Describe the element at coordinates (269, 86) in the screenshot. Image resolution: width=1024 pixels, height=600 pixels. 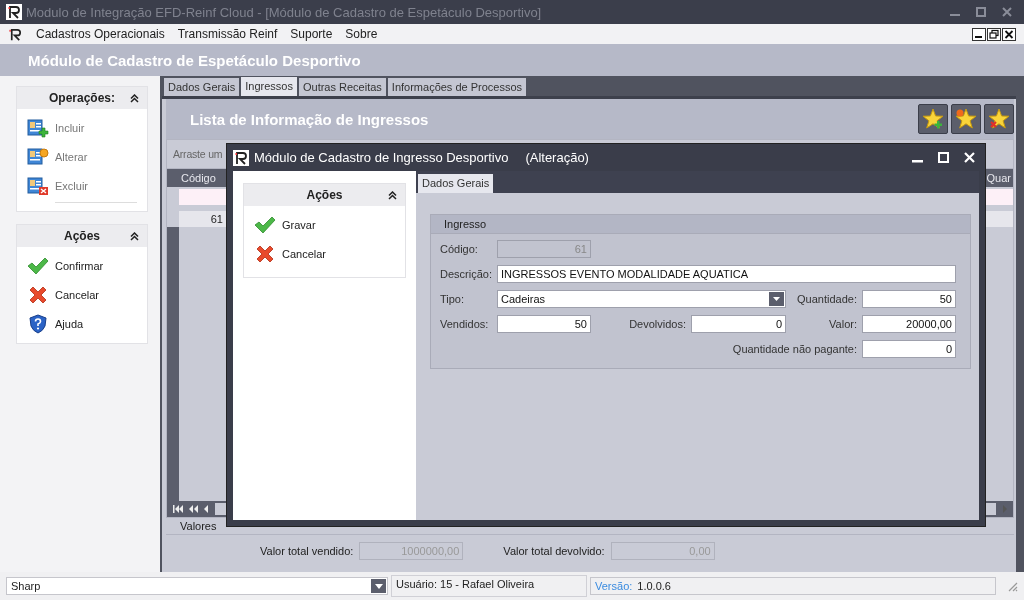
I see `tab: Ingressos` at that location.